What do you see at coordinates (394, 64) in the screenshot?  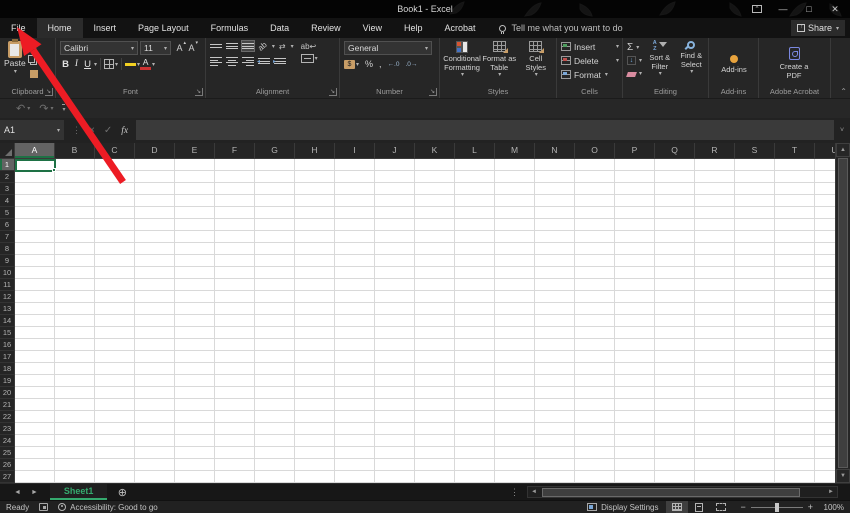 I see `increase-decimal-button: ←.0` at bounding box center [394, 64].